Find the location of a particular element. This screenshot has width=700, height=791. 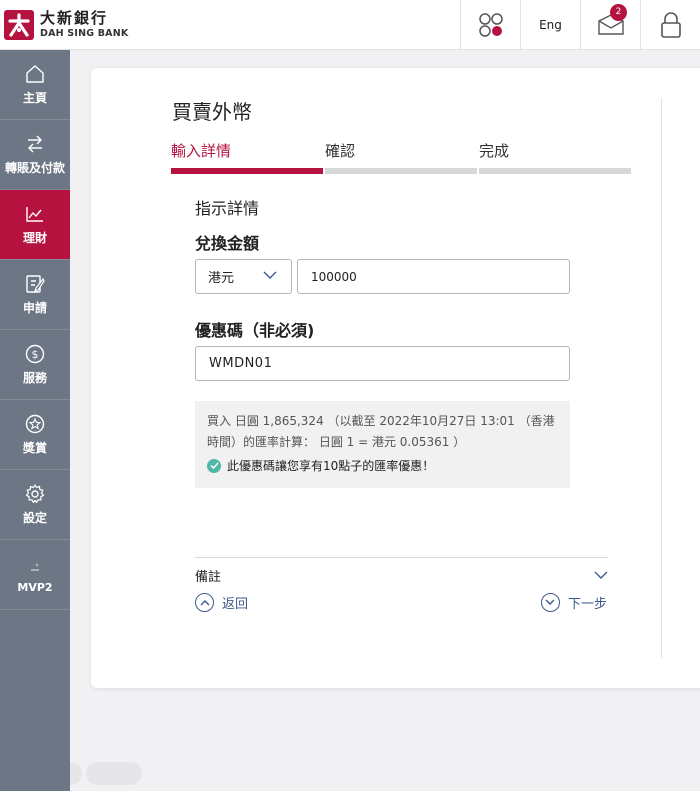

star-icon is located at coordinates (35, 424).